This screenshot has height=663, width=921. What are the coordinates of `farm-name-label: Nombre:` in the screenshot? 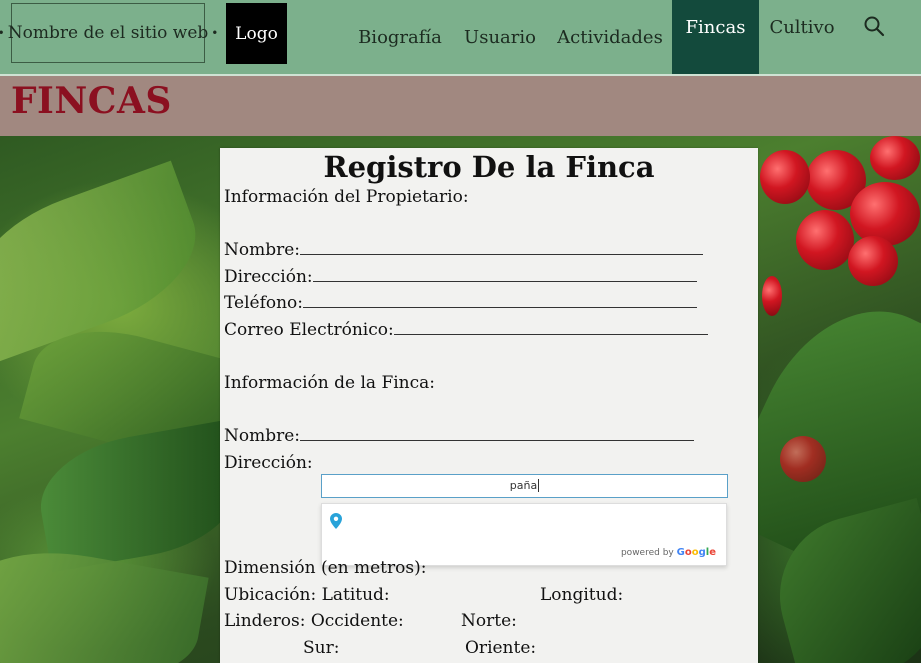 It's located at (262, 436).